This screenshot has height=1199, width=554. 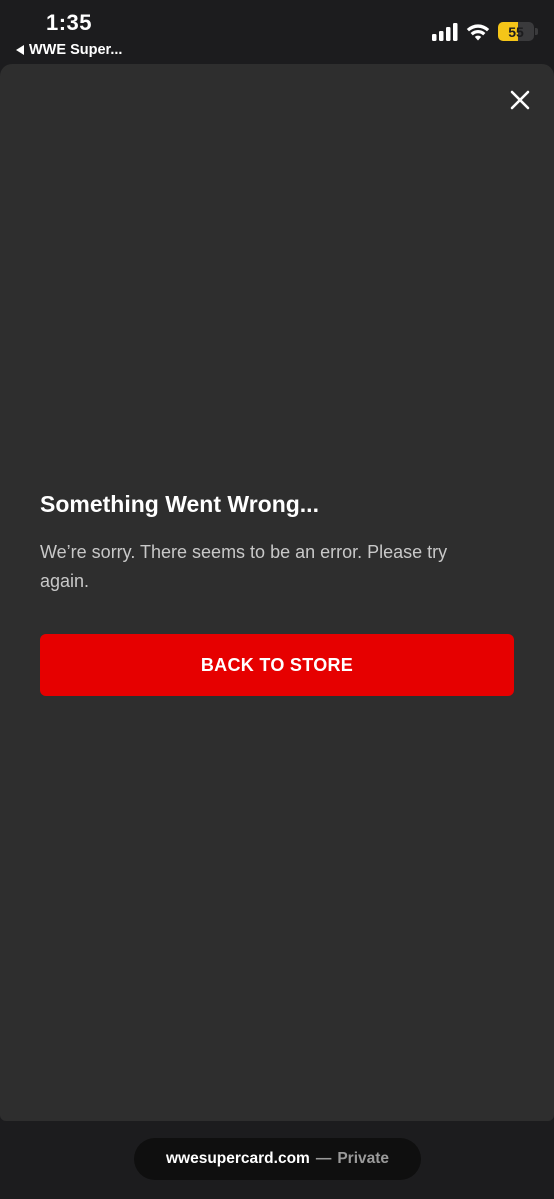 I want to click on private-mode-label: Private, so click(x=363, y=1158).